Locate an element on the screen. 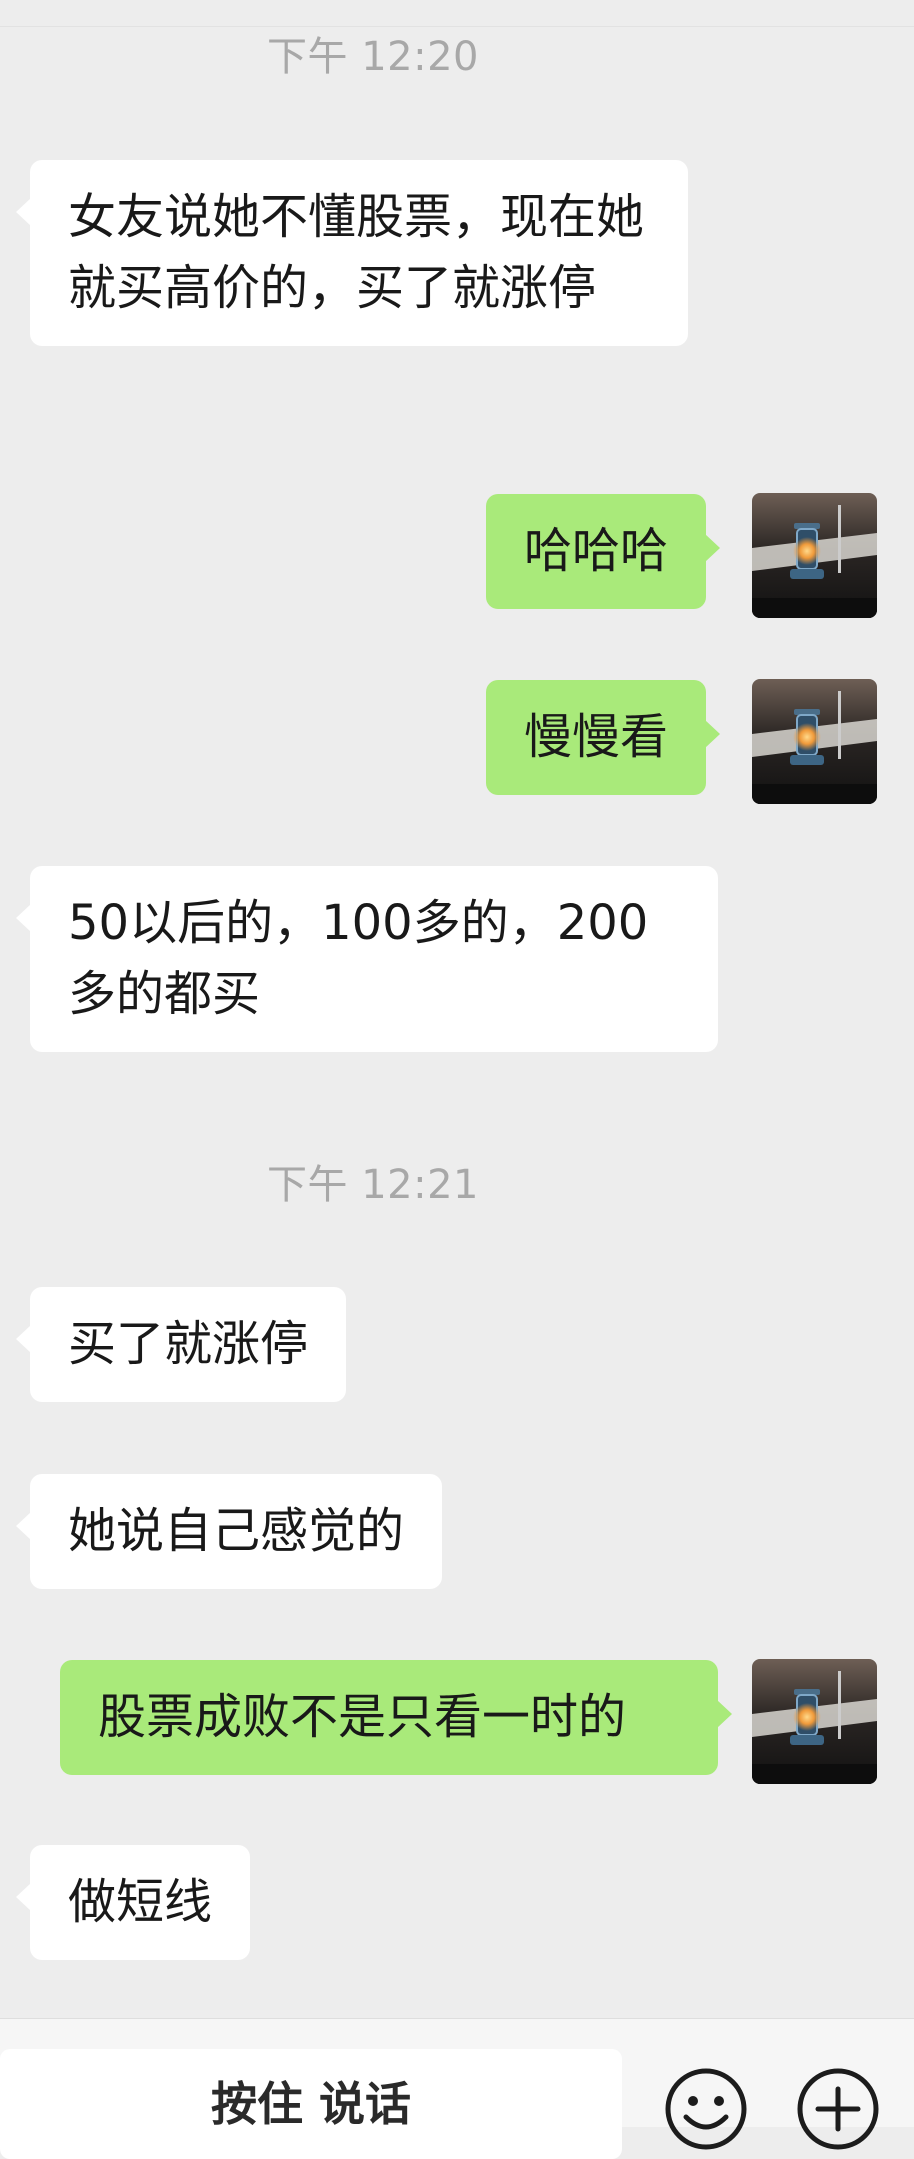 This screenshot has width=914, height=2159. input-bar: 按住 说话 is located at coordinates (457, 2088).